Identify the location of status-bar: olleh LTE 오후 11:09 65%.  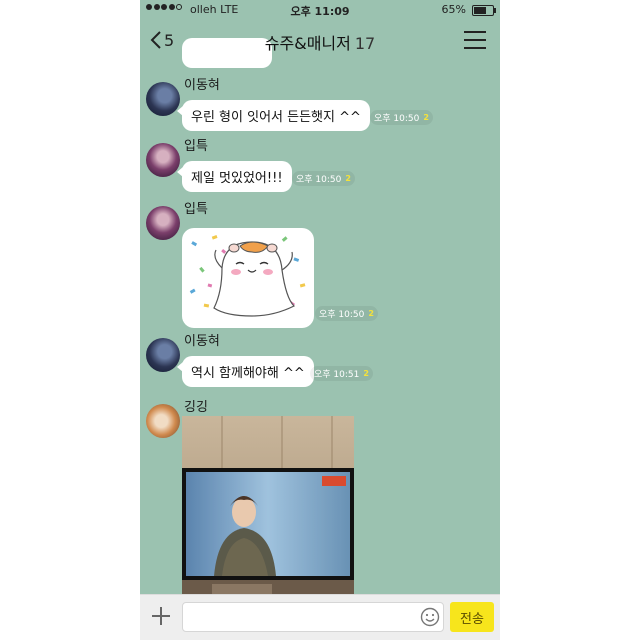
(320, 10).